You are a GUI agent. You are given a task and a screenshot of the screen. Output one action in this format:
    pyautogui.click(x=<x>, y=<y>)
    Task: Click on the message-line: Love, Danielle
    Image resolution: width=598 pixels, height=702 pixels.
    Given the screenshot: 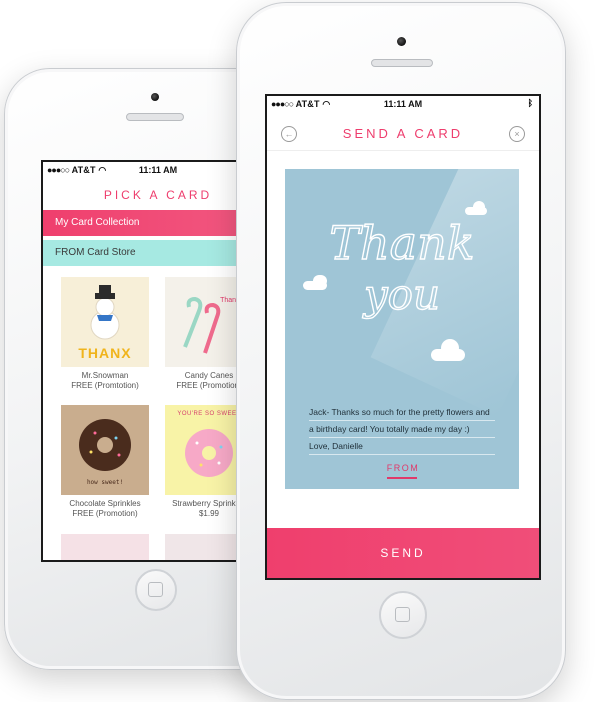 What is the action you would take?
    pyautogui.click(x=402, y=448)
    